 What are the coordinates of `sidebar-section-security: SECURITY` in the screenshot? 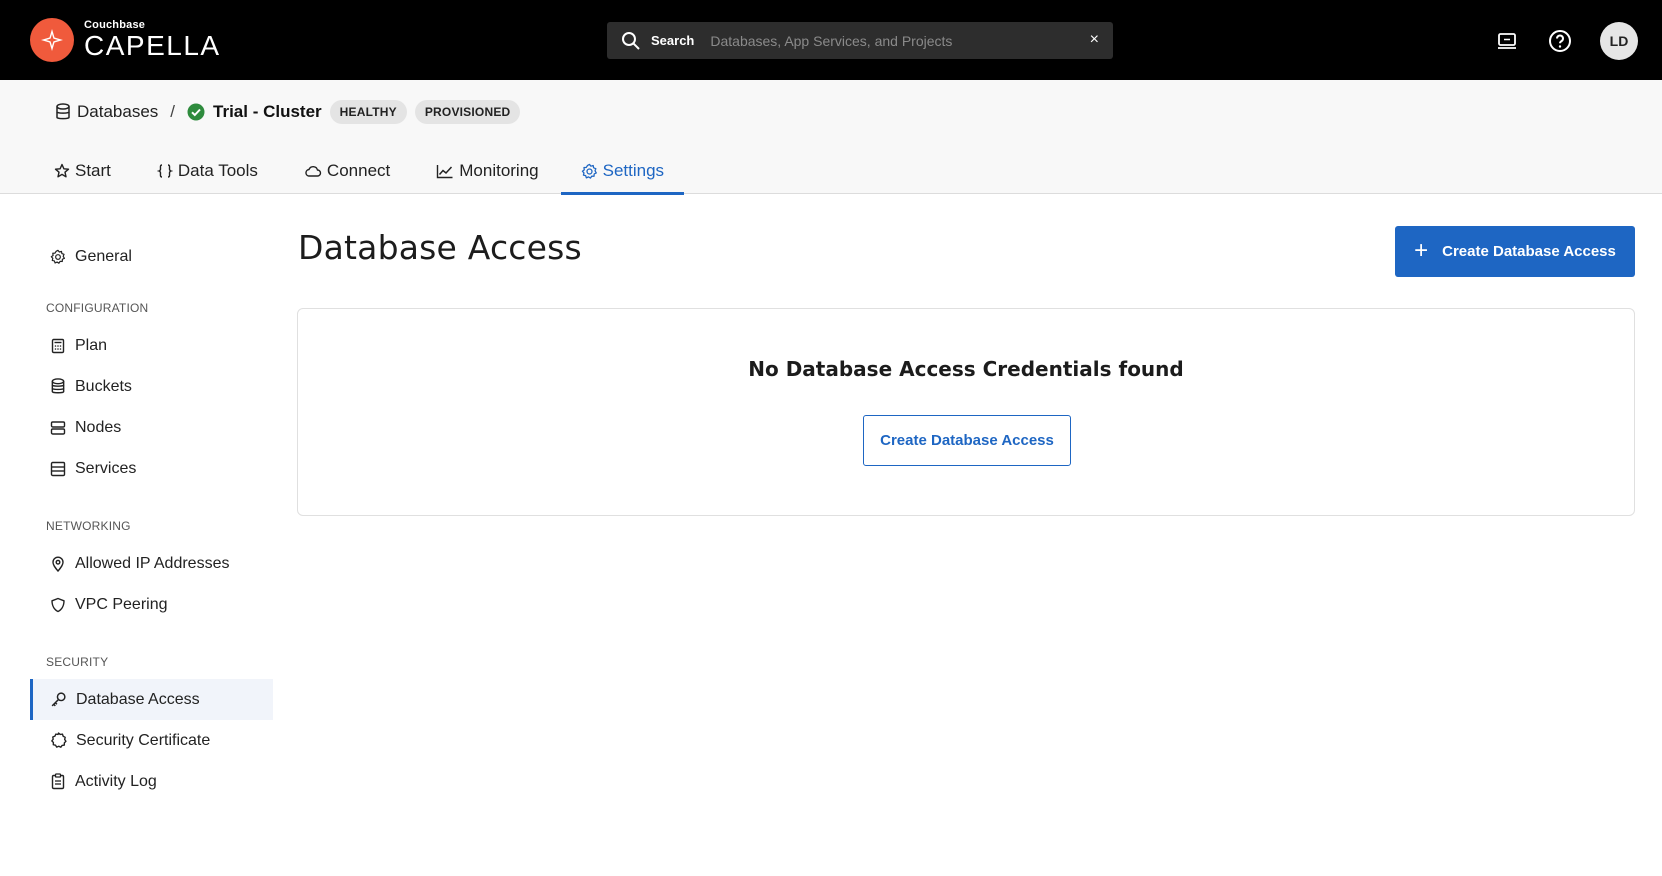 It's located at (77, 662).